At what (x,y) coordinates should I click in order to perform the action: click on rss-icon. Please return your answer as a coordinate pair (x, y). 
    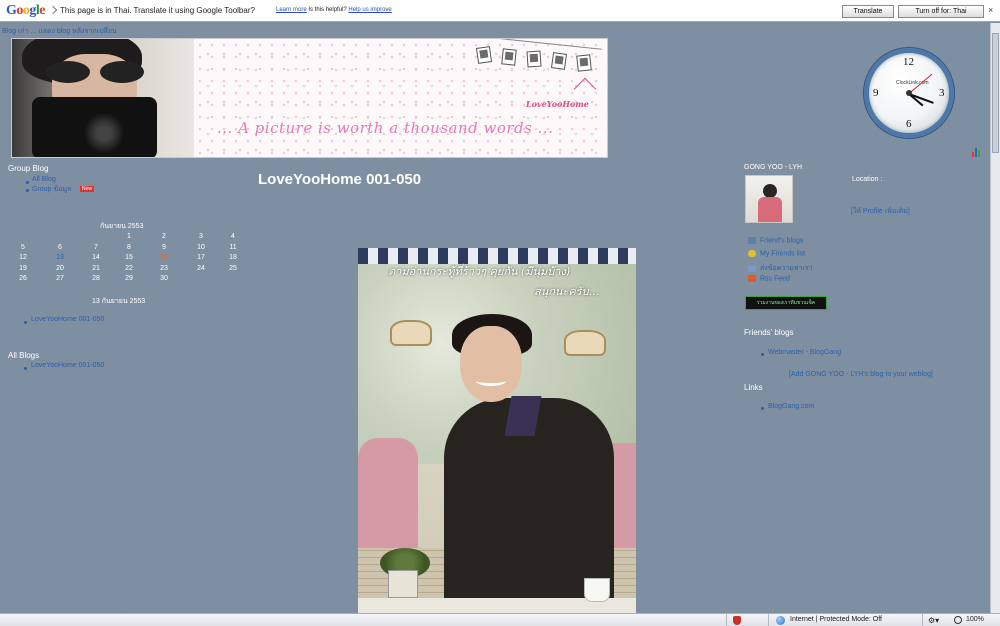
    Looking at the image, I should click on (752, 278).